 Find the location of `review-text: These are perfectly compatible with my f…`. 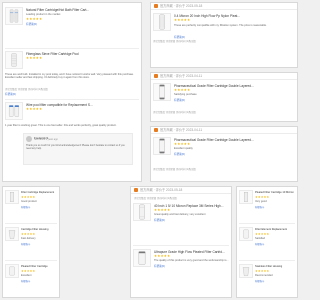

review-text: These are perfectly compatible with my f… is located at coordinates (220, 25).